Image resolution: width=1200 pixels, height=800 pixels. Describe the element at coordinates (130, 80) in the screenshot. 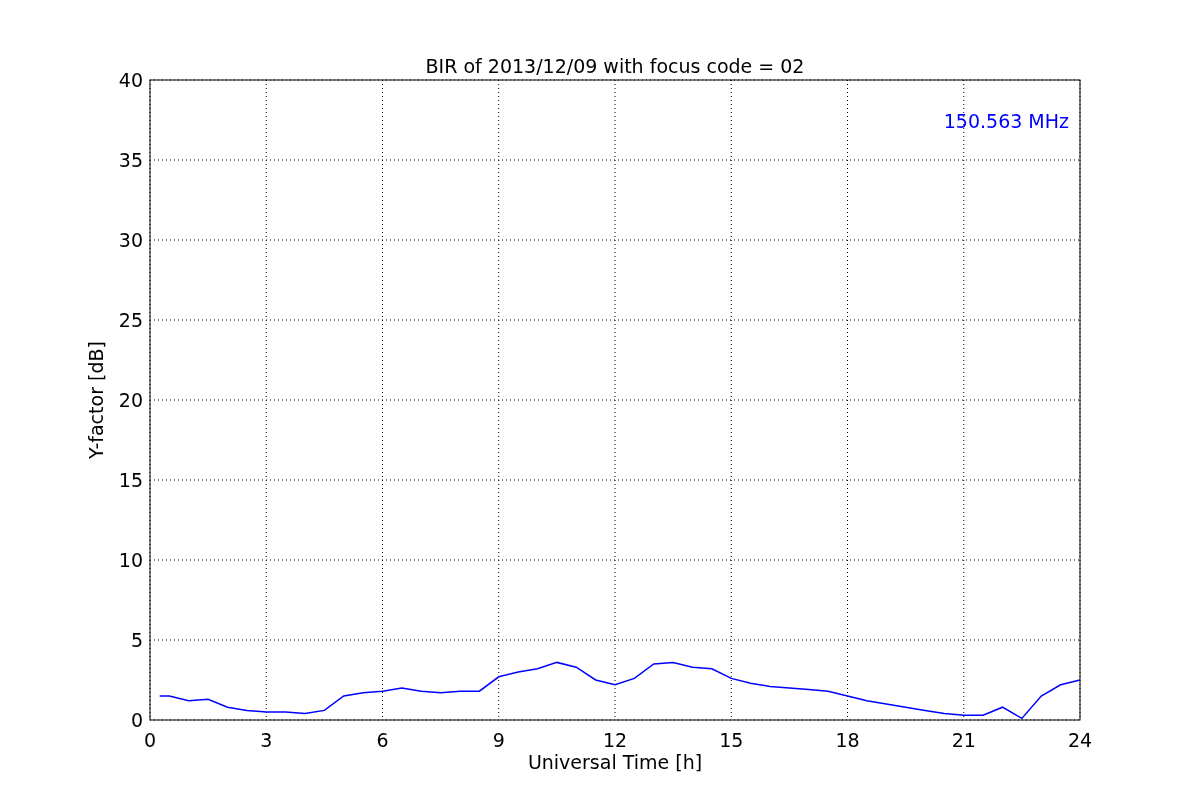

I see `y-tick-label: 40` at that location.